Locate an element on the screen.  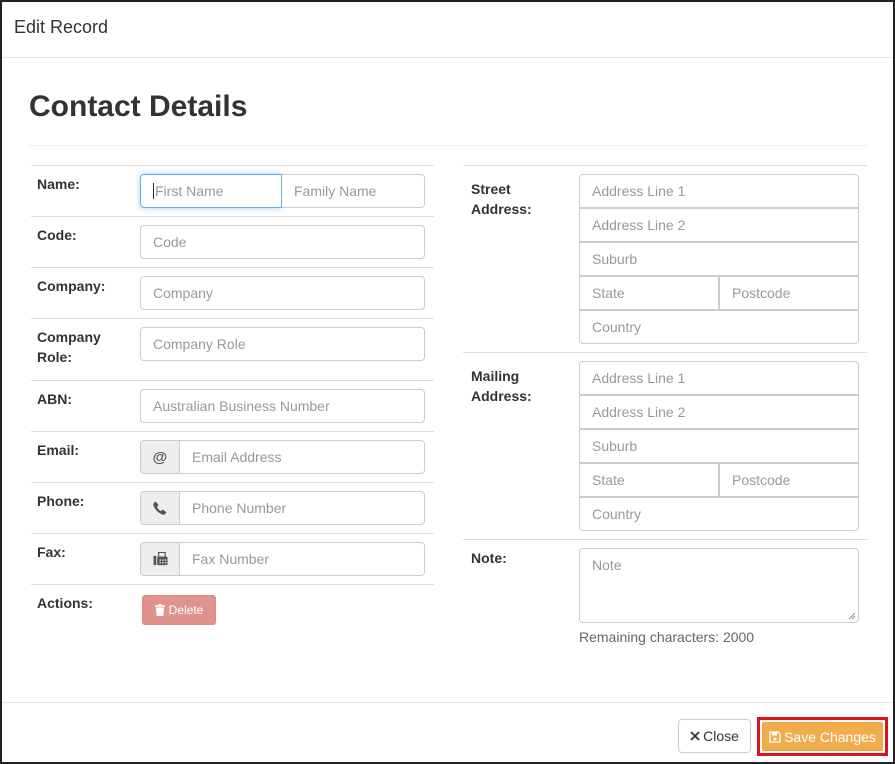
fax-icon is located at coordinates (160, 559).